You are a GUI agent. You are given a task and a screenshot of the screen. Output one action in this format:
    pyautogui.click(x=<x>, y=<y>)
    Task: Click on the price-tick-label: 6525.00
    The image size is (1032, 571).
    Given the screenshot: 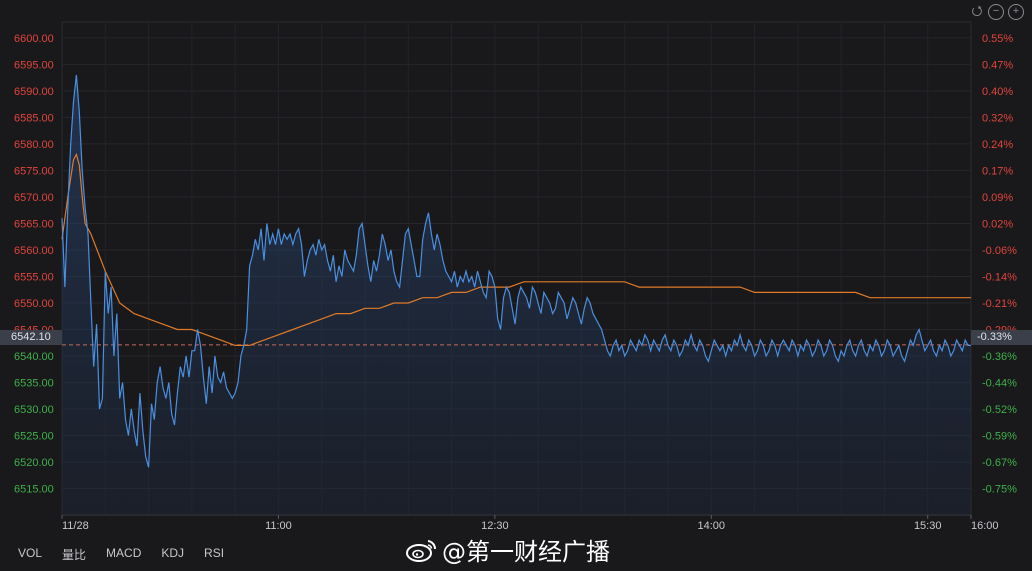 What is the action you would take?
    pyautogui.click(x=34, y=436)
    